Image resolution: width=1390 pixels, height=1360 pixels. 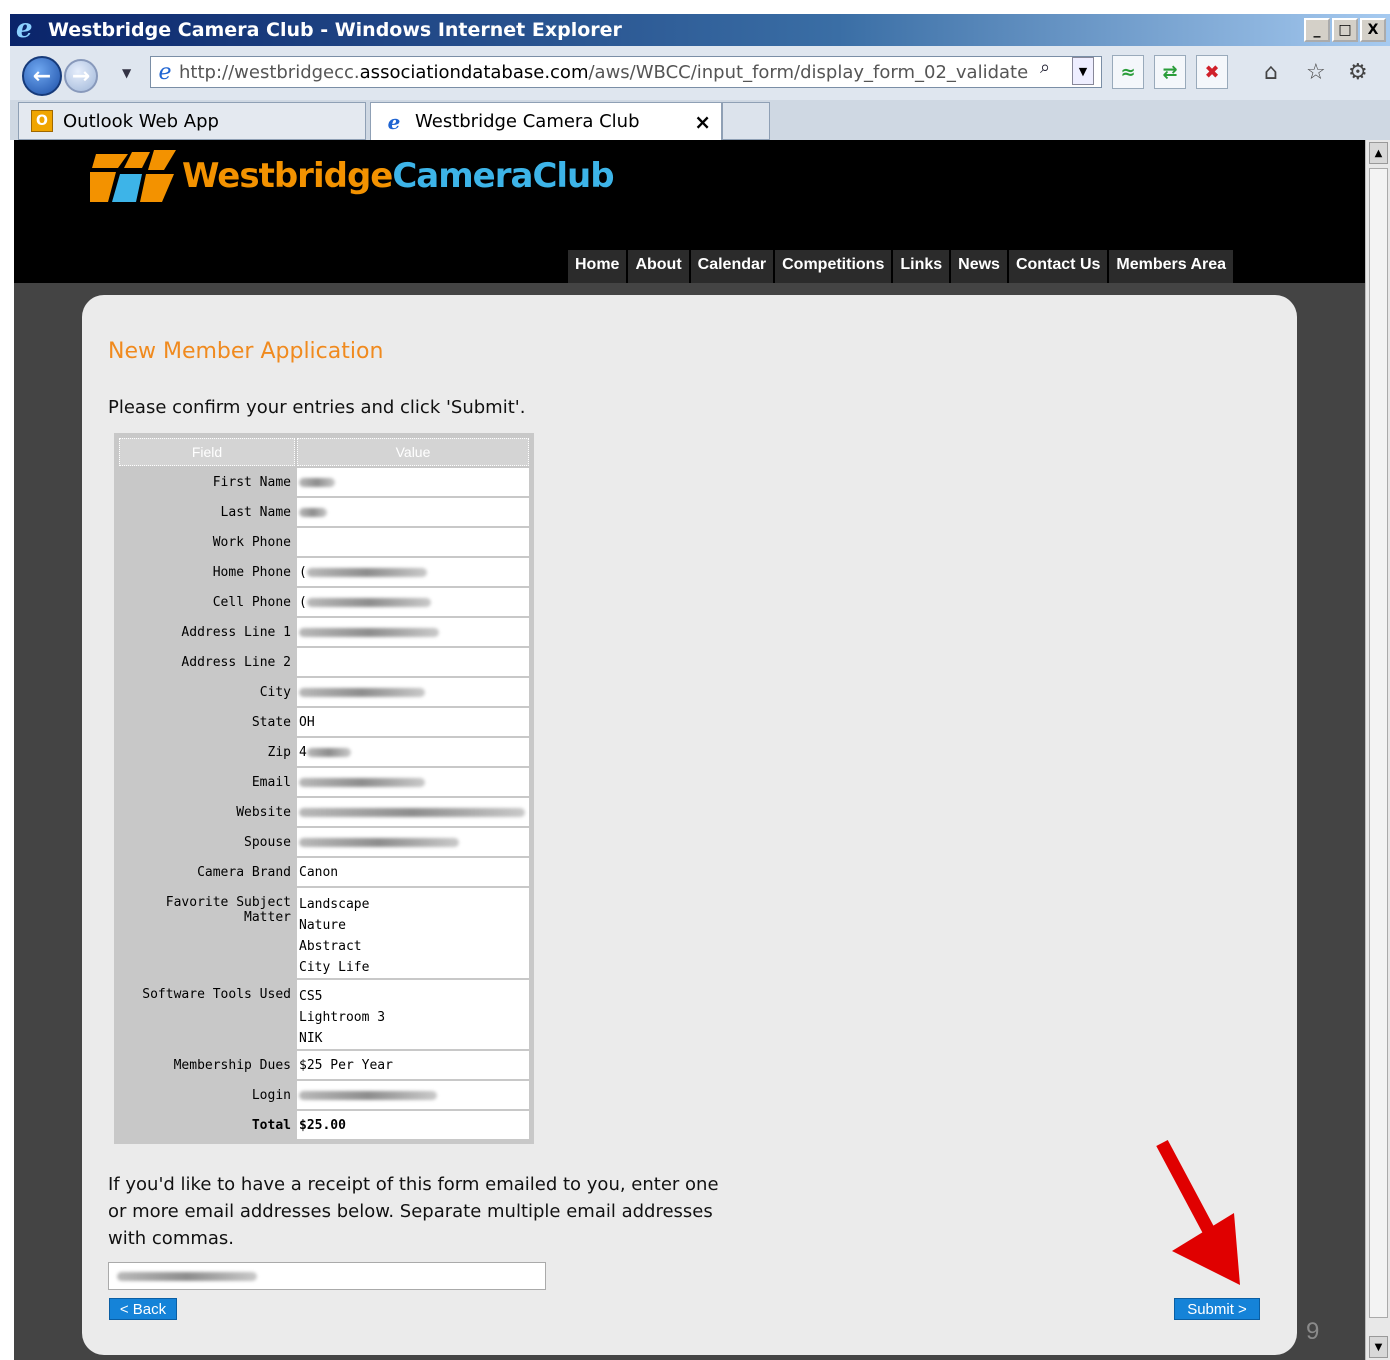 I want to click on field-value-line: Abstract, so click(x=330, y=946).